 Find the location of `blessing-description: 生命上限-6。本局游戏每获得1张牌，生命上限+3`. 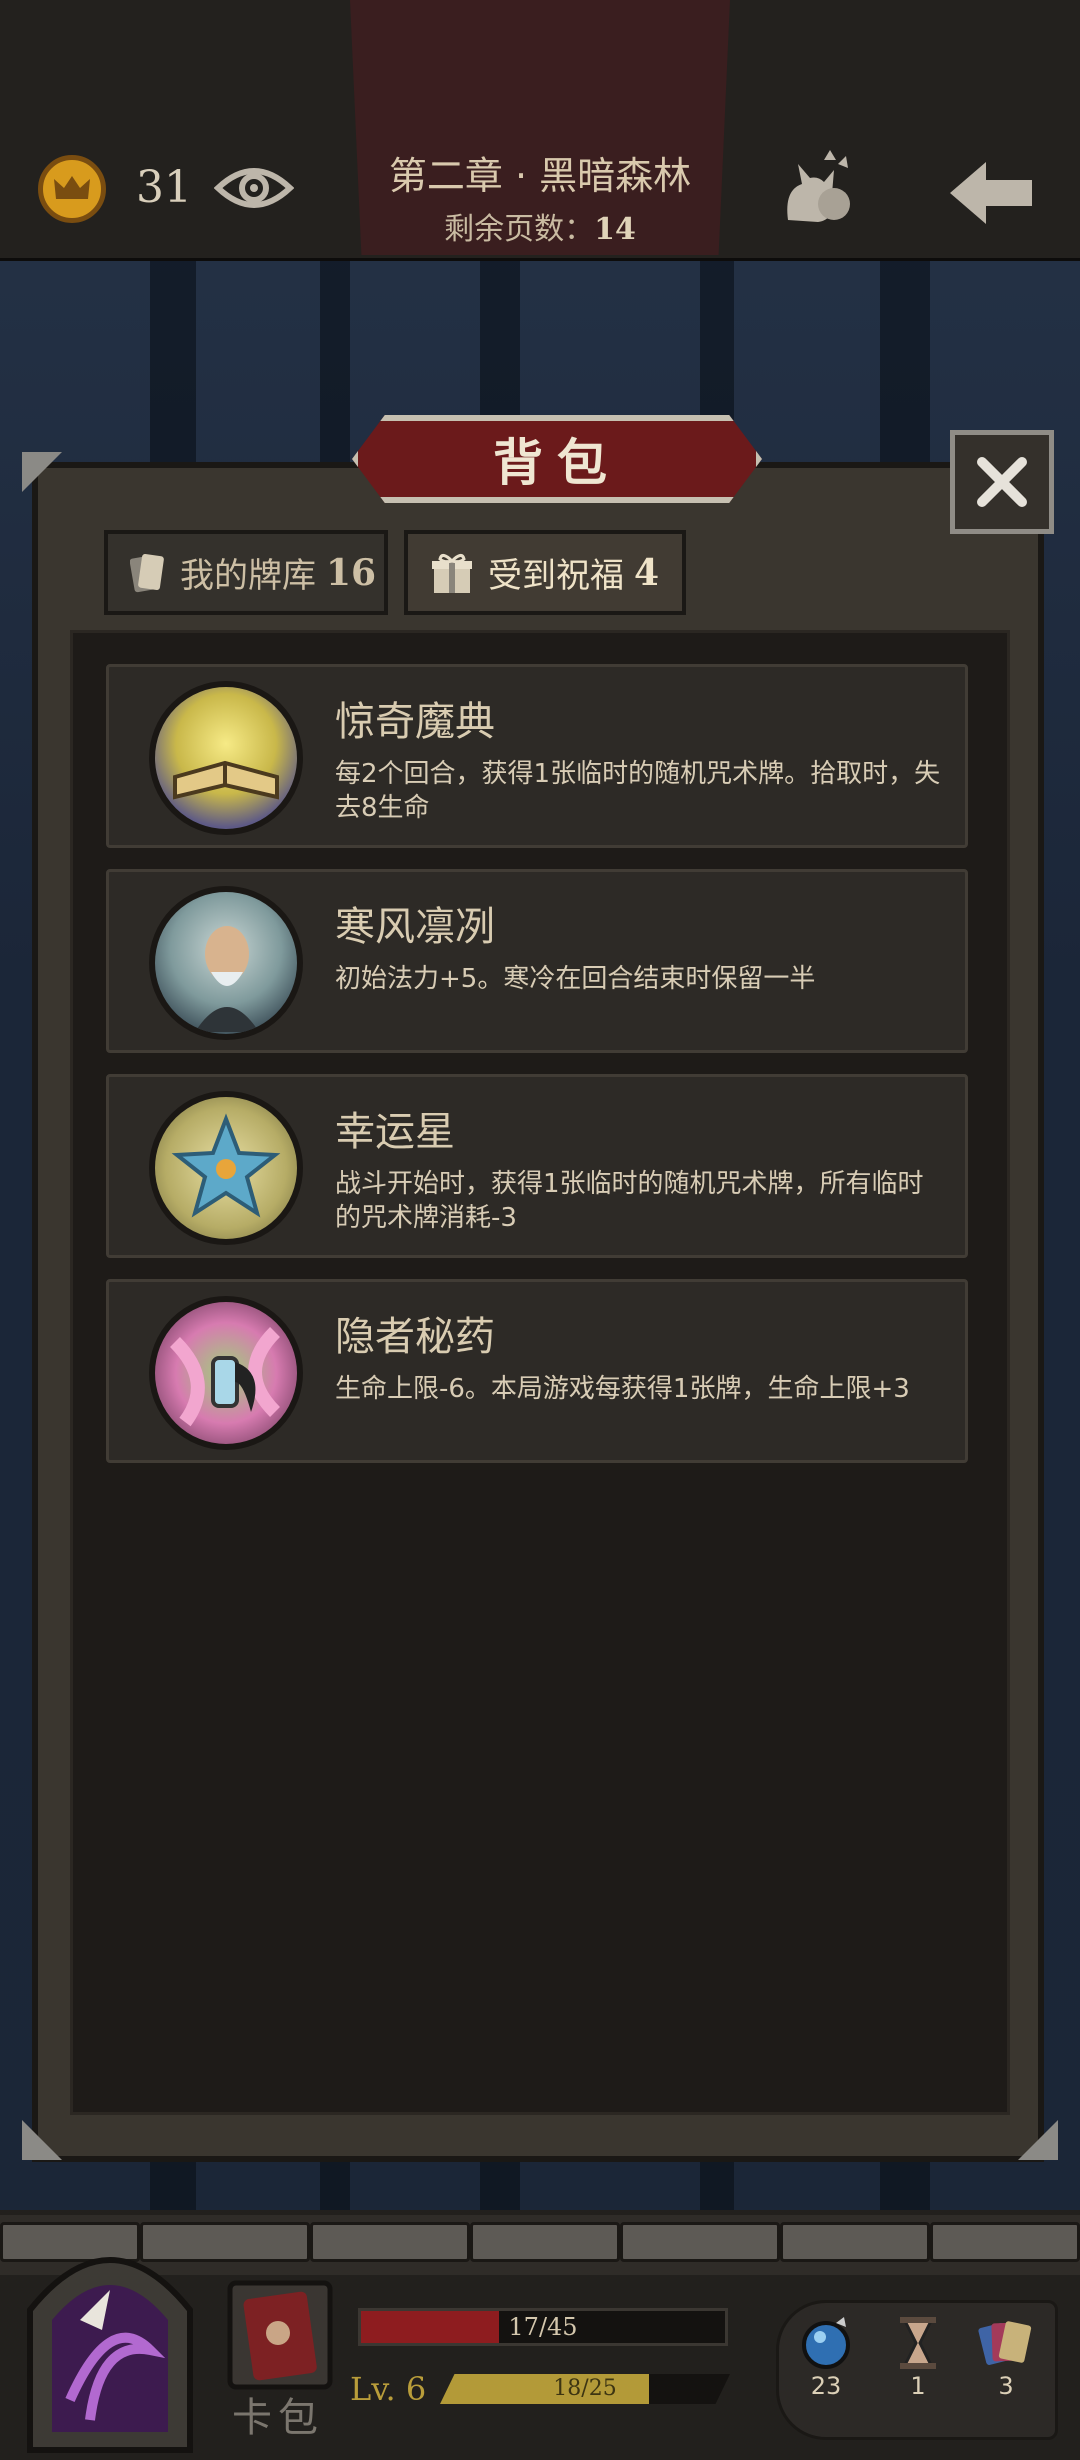

blessing-description: 生命上限-6。本局游戏每获得1张牌，生命上限+3 is located at coordinates (622, 1389).